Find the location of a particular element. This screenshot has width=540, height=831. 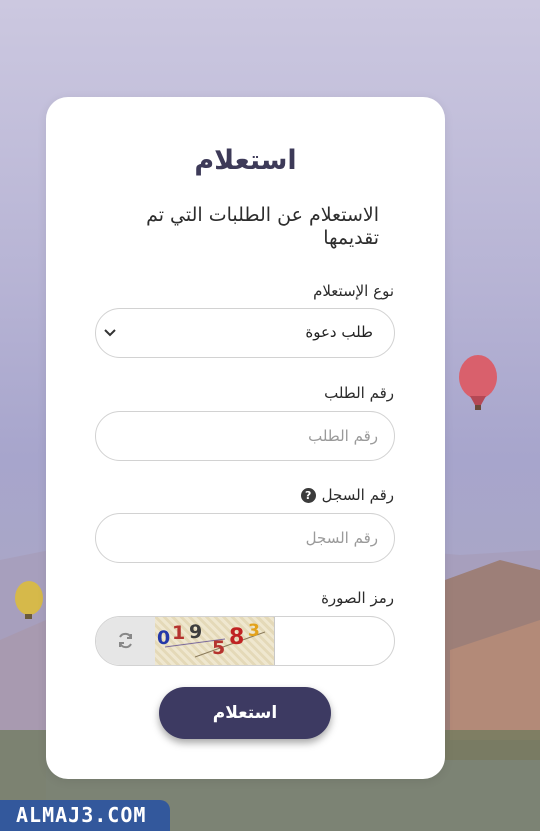

page-title: استعلام is located at coordinates (245, 160).